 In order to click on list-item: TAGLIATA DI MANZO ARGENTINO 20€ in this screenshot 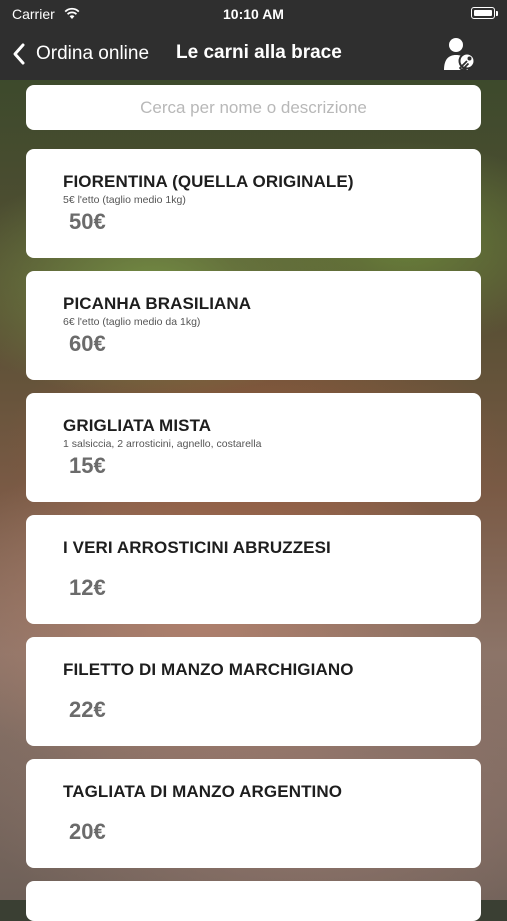, I will do `click(253, 813)`.